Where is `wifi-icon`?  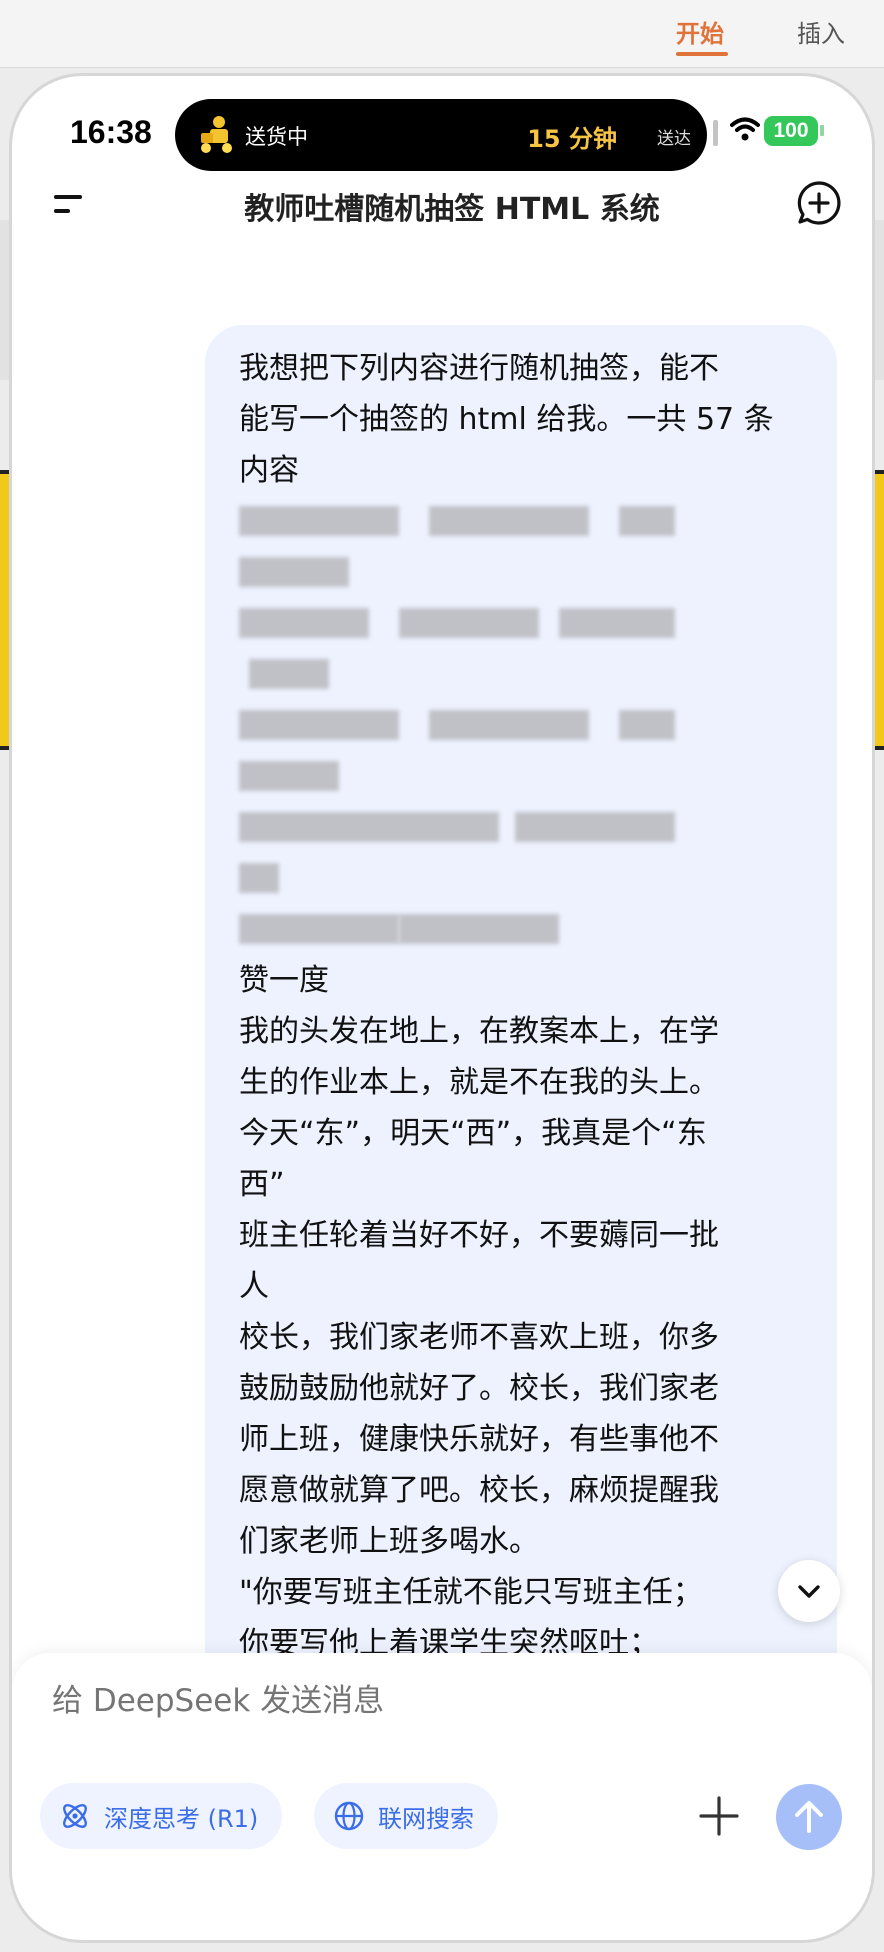 wifi-icon is located at coordinates (745, 129).